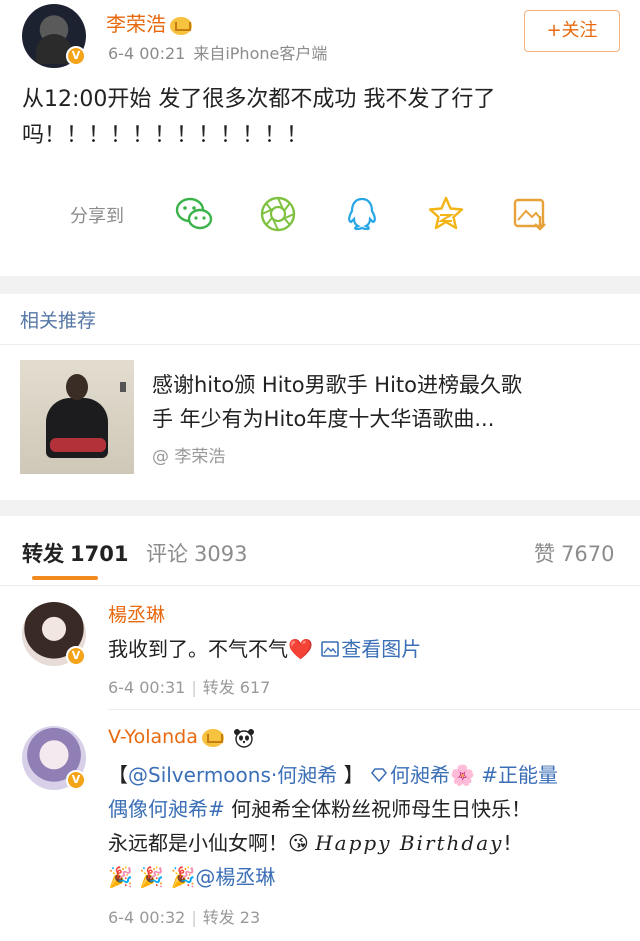  I want to click on post-text-line: 吗！！！！！！！！！！！！, so click(165, 135).